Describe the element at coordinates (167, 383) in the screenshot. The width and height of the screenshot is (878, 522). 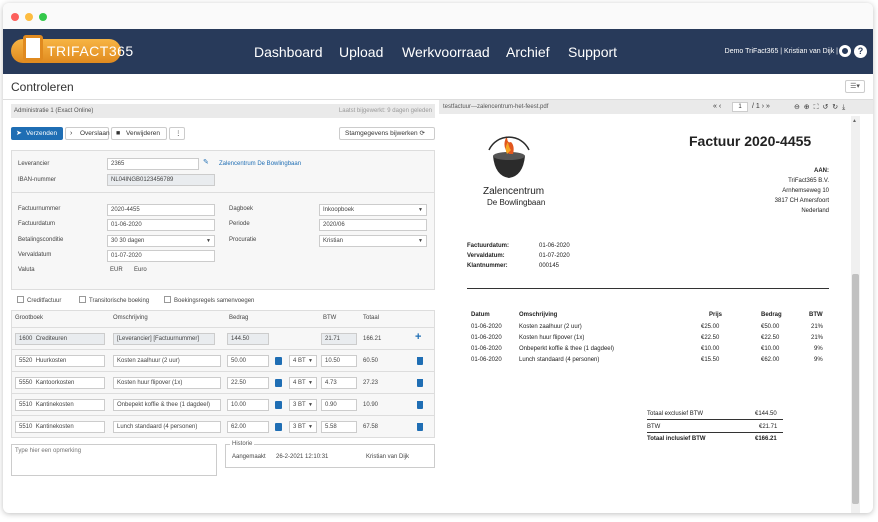
I see `line-description-input: Kosten huur flipover (1x)` at that location.